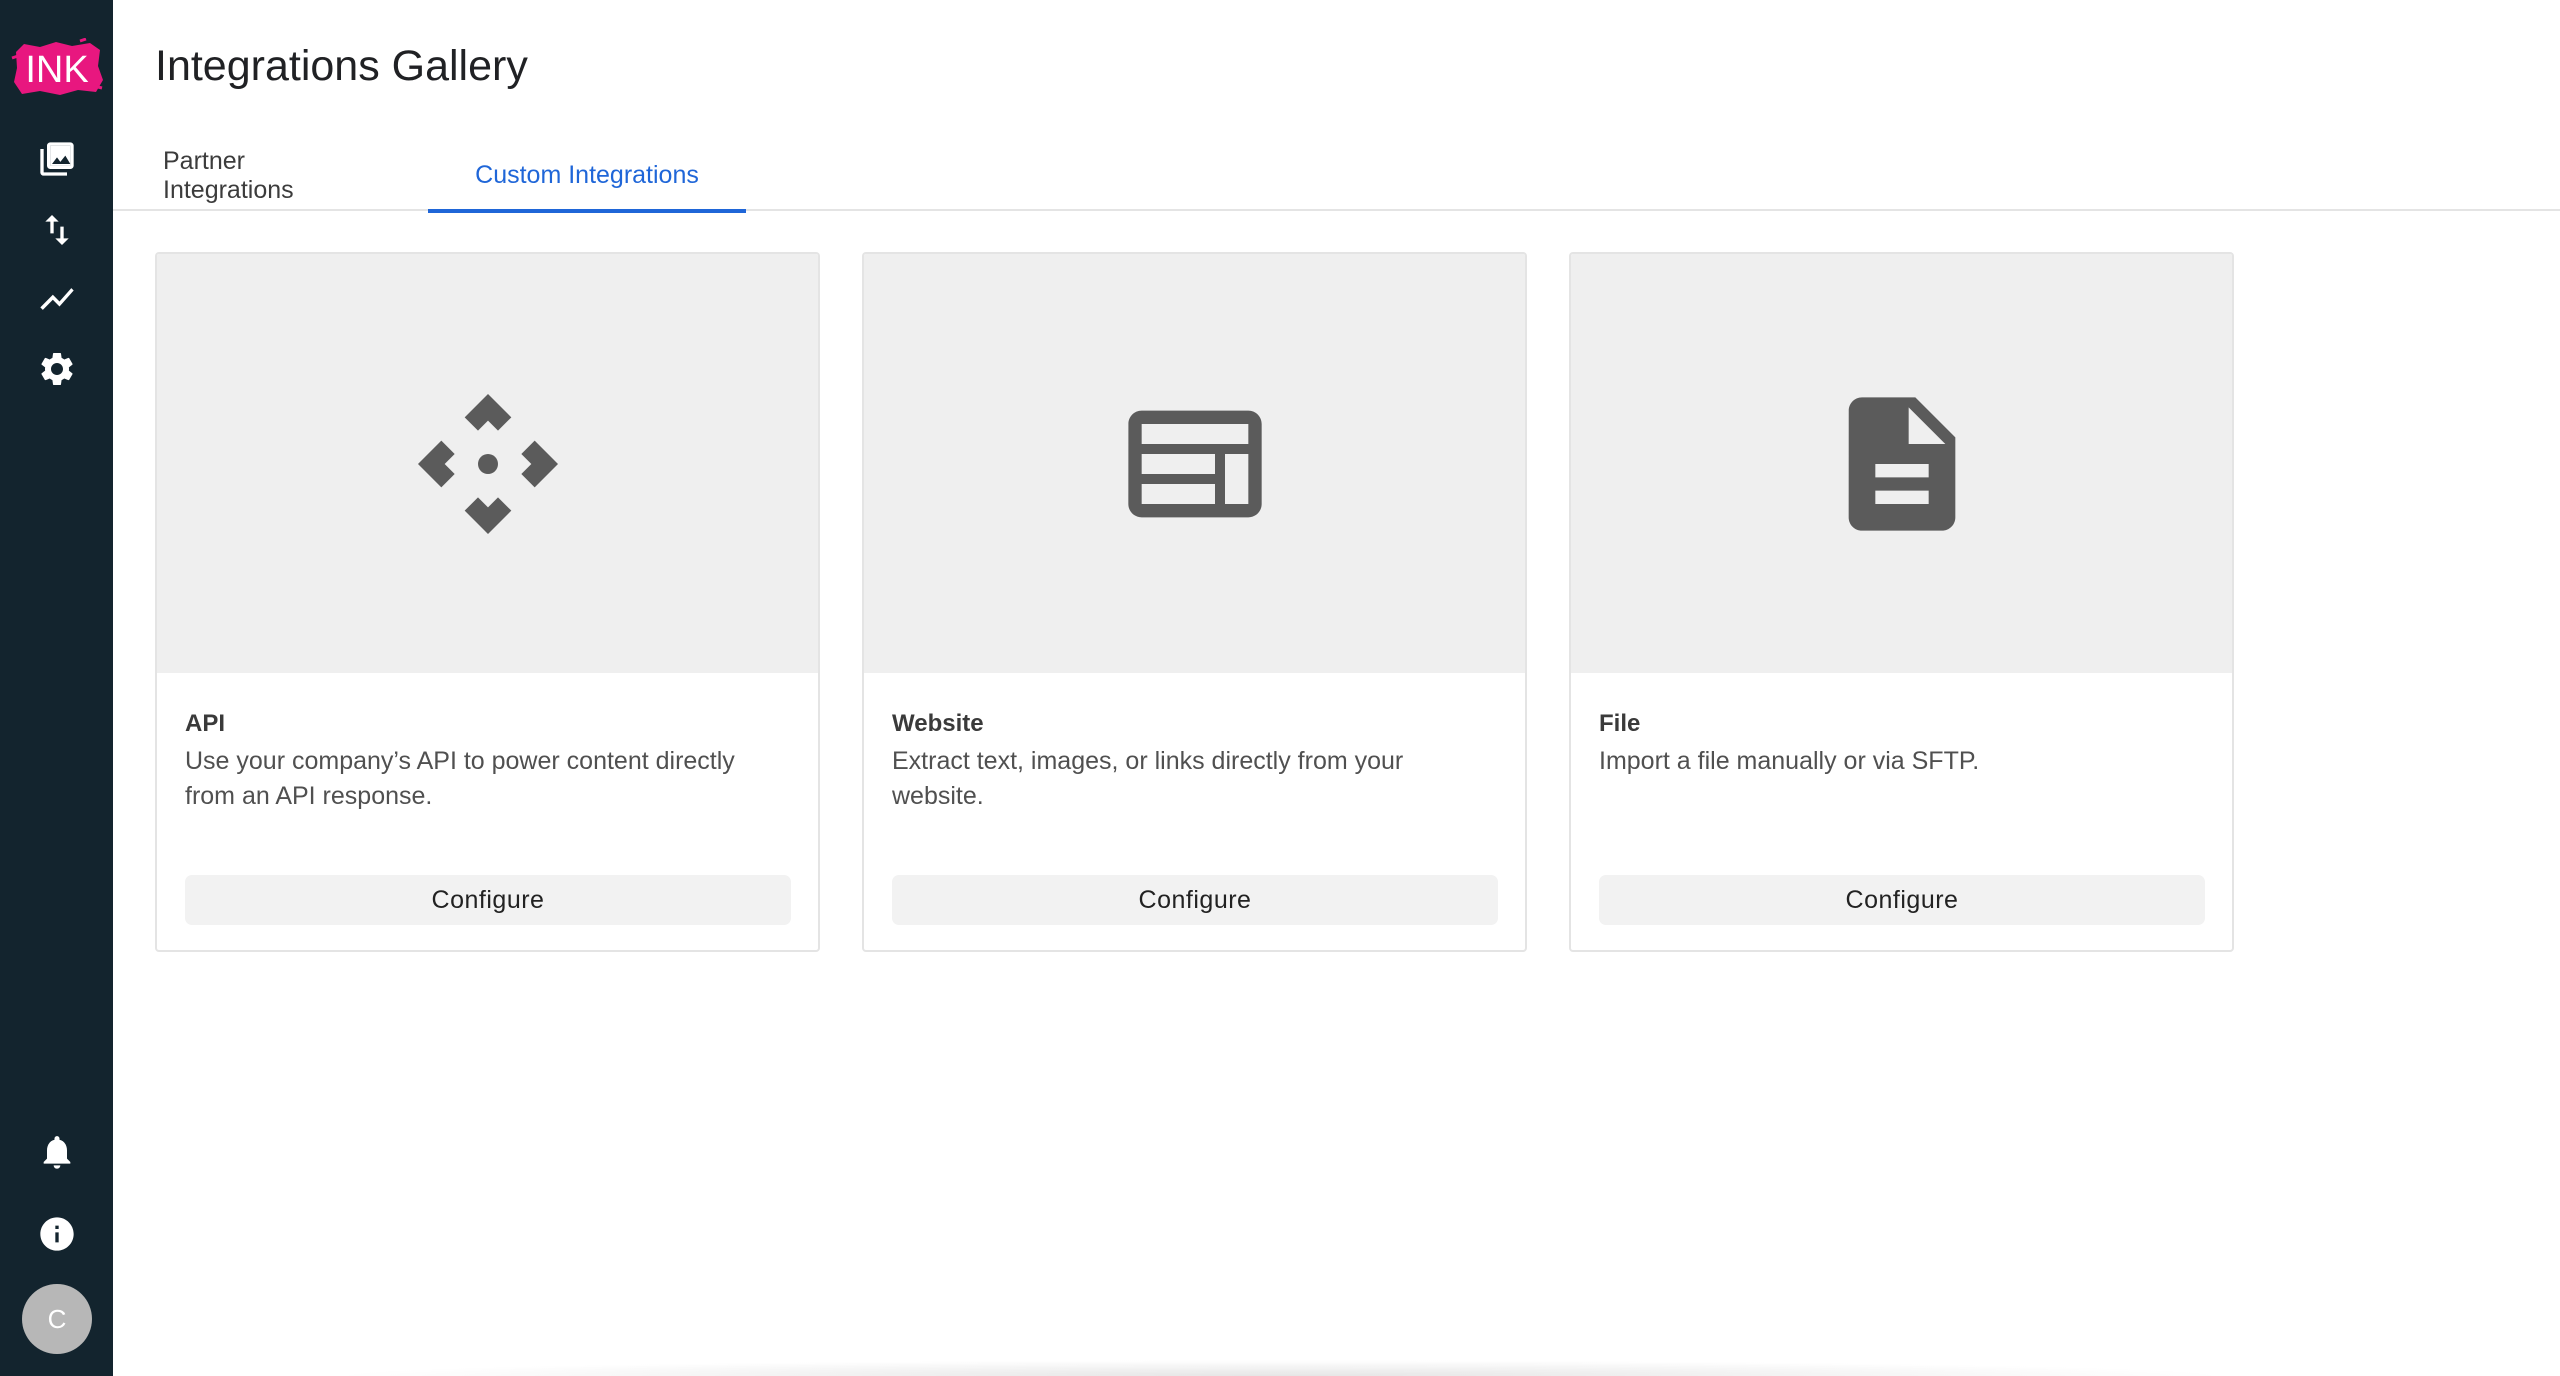 The height and width of the screenshot is (1376, 2560). I want to click on configure-website-button: Configure, so click(1195, 900).